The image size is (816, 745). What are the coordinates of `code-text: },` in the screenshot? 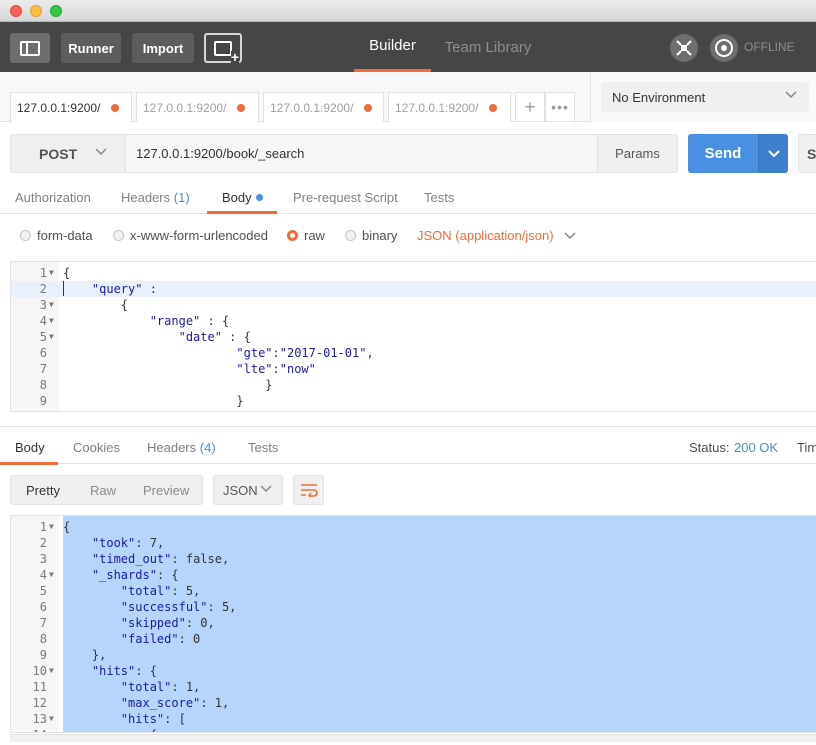 It's located at (85, 655).